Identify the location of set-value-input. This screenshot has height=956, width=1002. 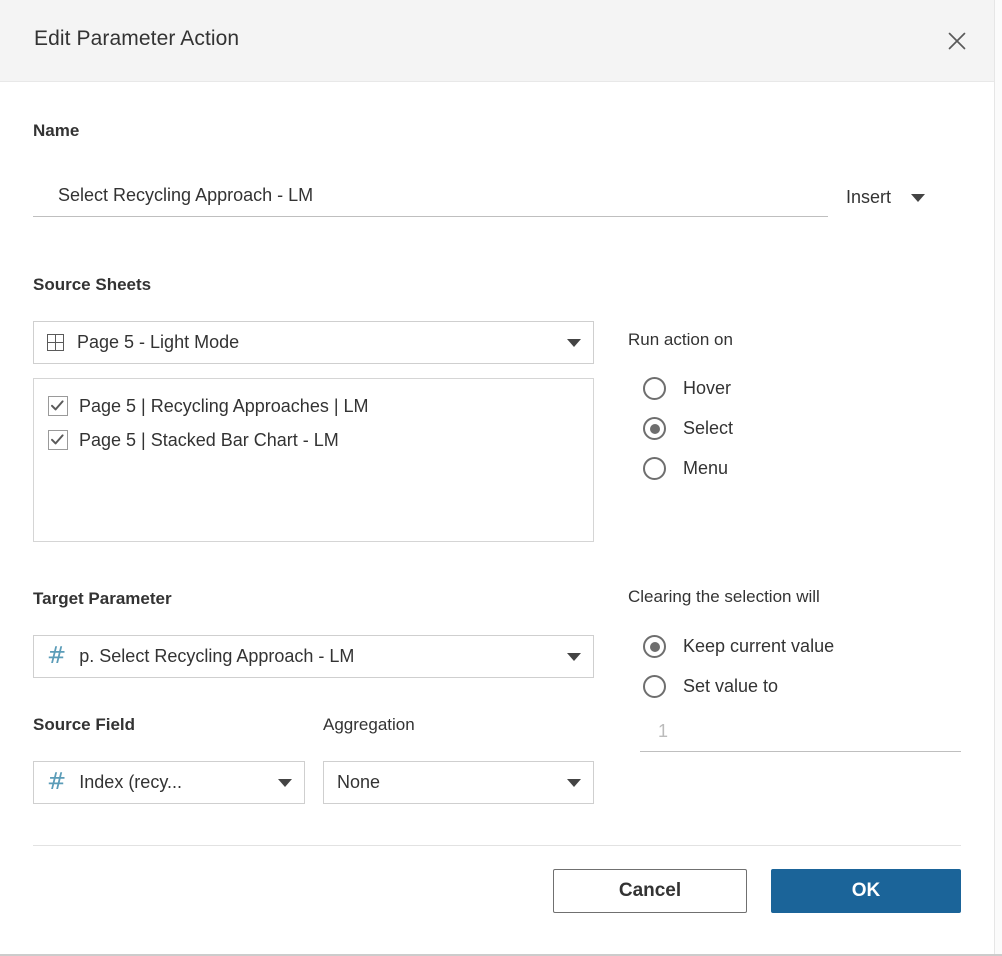
(800, 735).